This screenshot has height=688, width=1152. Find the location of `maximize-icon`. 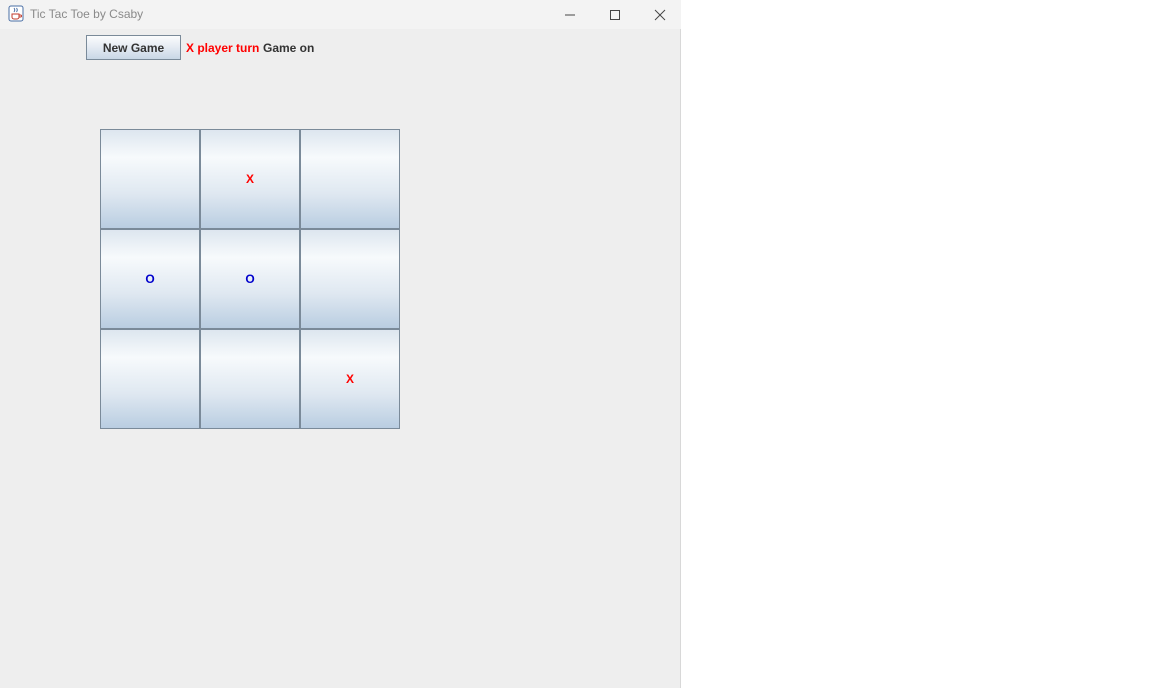

maximize-icon is located at coordinates (615, 14).